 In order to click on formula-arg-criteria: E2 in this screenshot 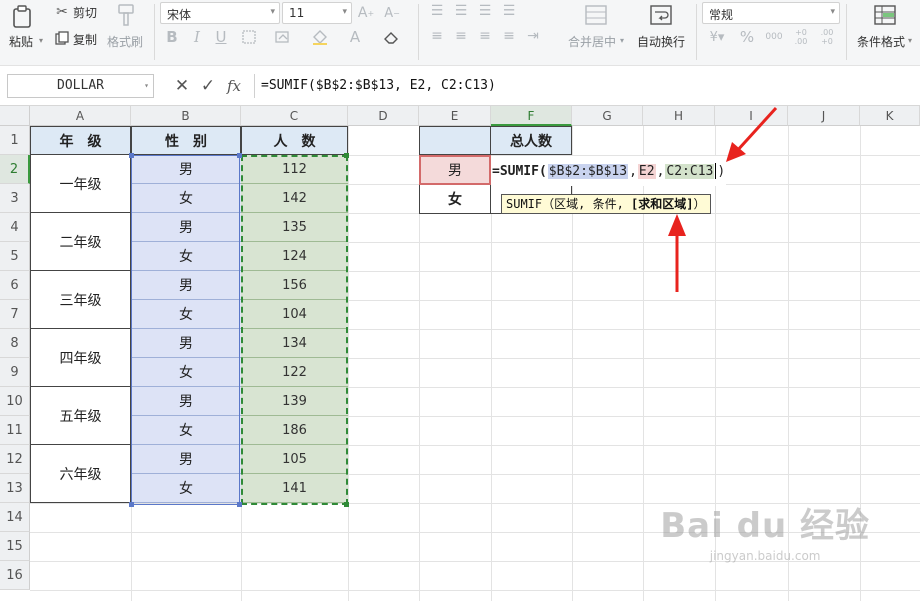, I will do `click(646, 171)`.